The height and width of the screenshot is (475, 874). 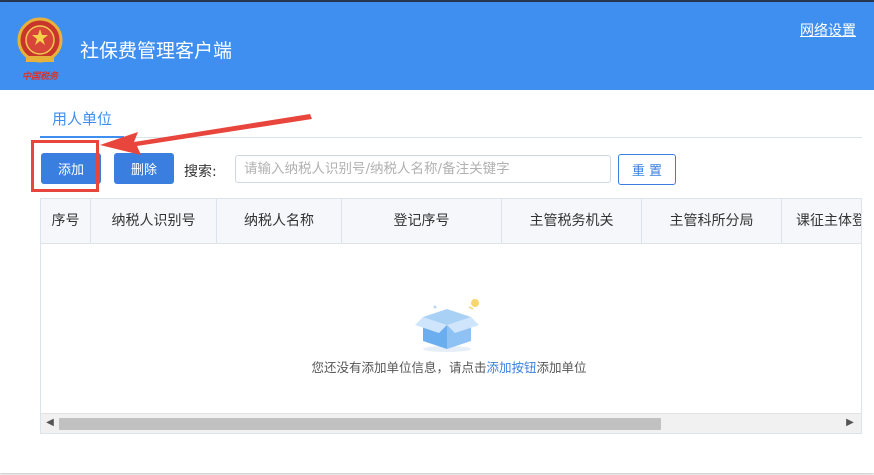 I want to click on network-settings-link: 网络设置, so click(x=828, y=30).